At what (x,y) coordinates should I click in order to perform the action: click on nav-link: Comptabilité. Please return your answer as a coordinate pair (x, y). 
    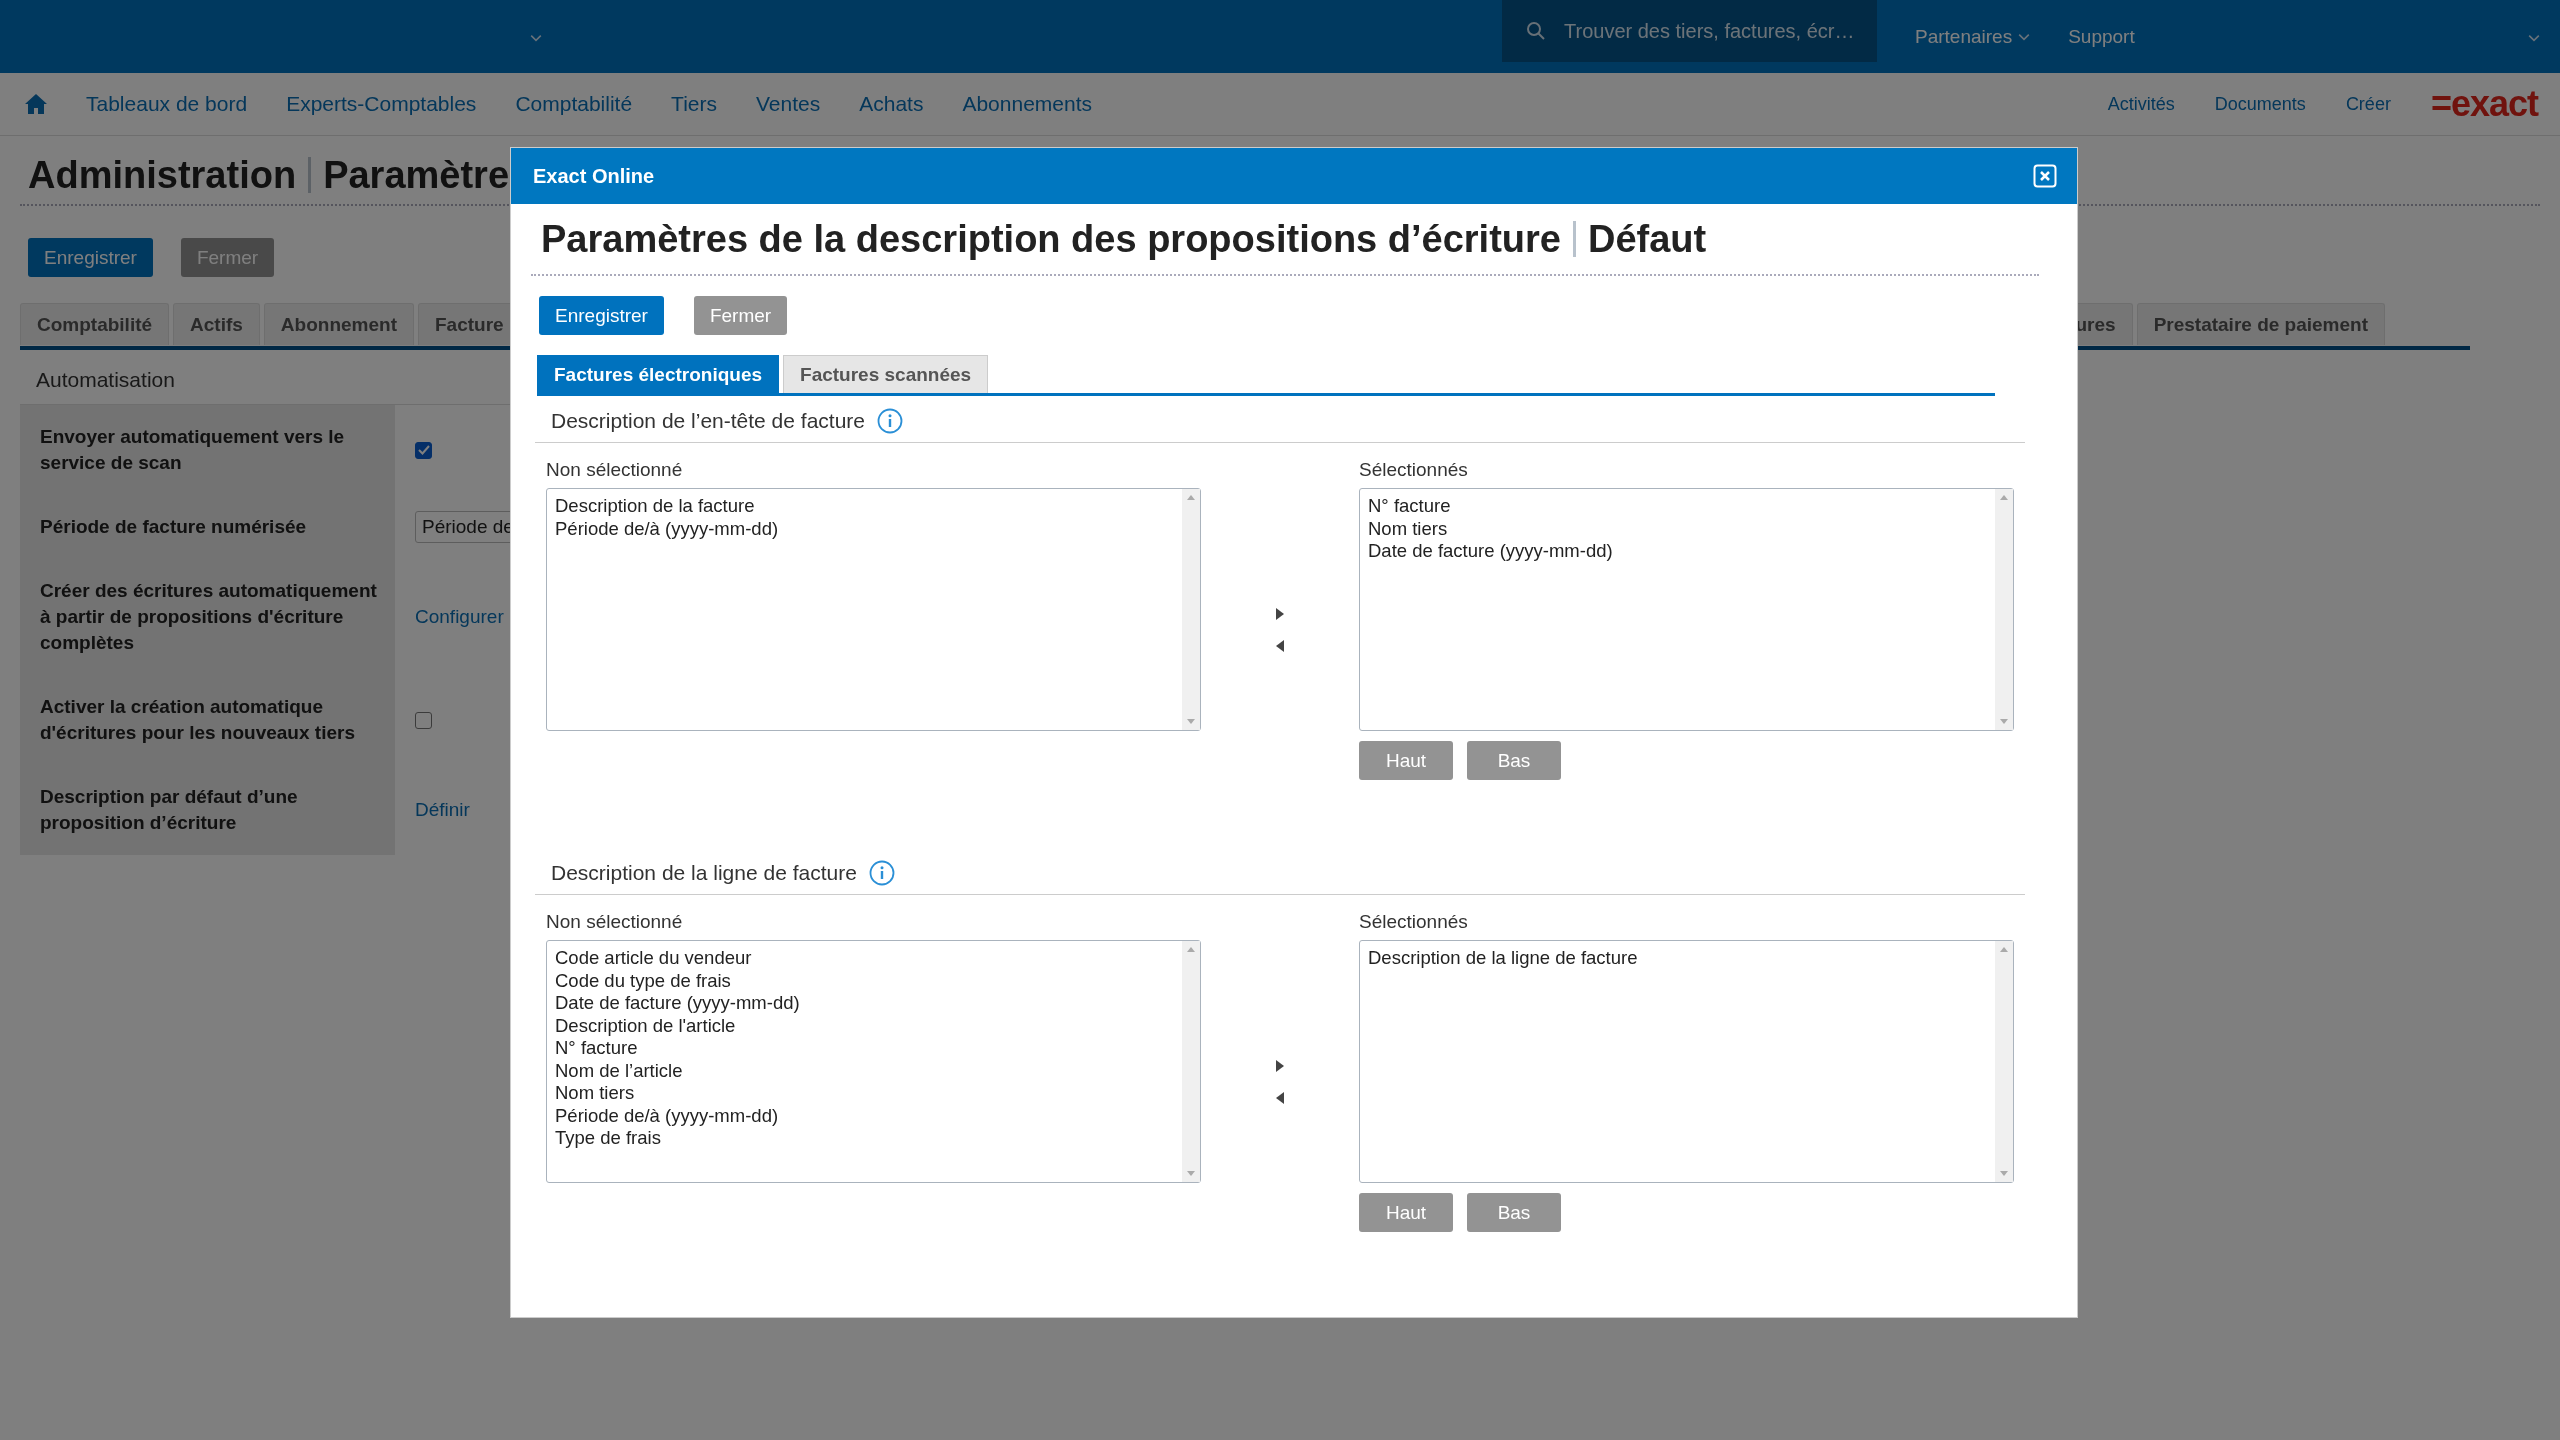
    Looking at the image, I should click on (574, 104).